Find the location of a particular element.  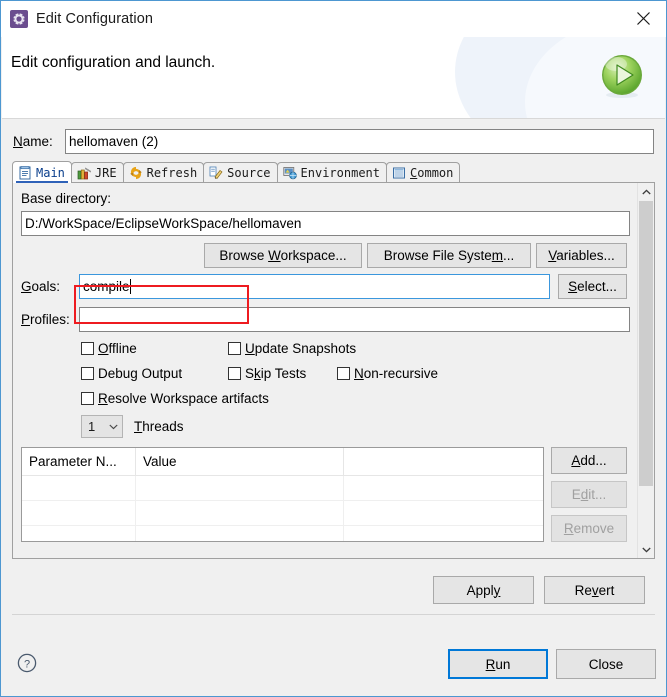

apply-button: Apply is located at coordinates (483, 590).